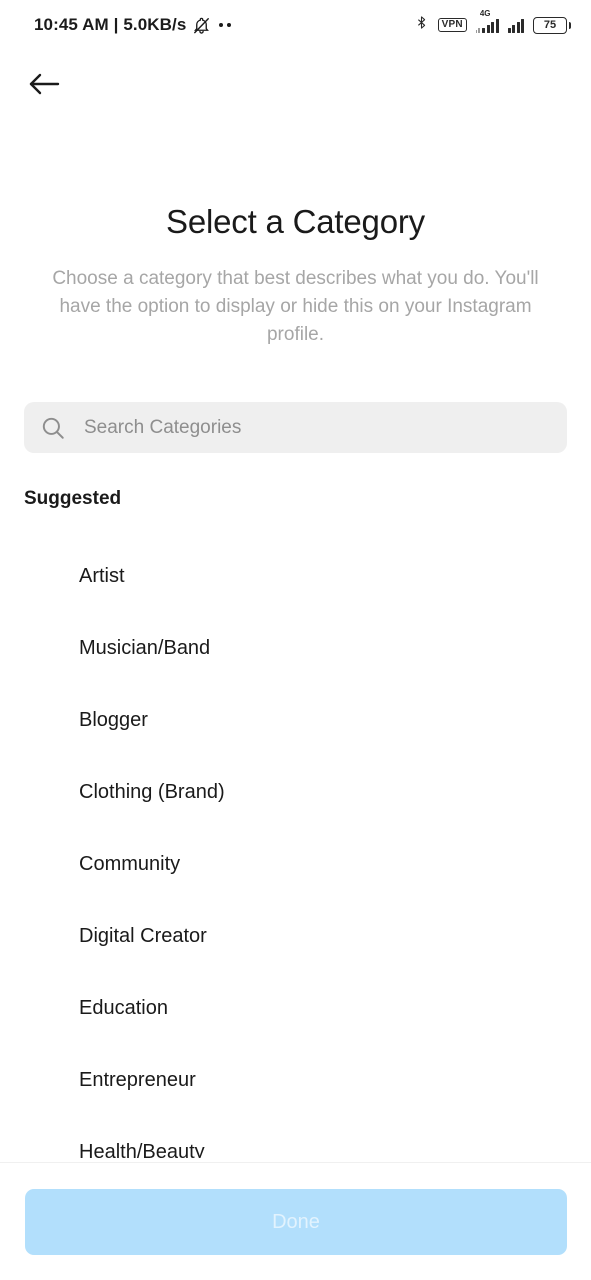  I want to click on page-title: Select a Category, so click(295, 221).